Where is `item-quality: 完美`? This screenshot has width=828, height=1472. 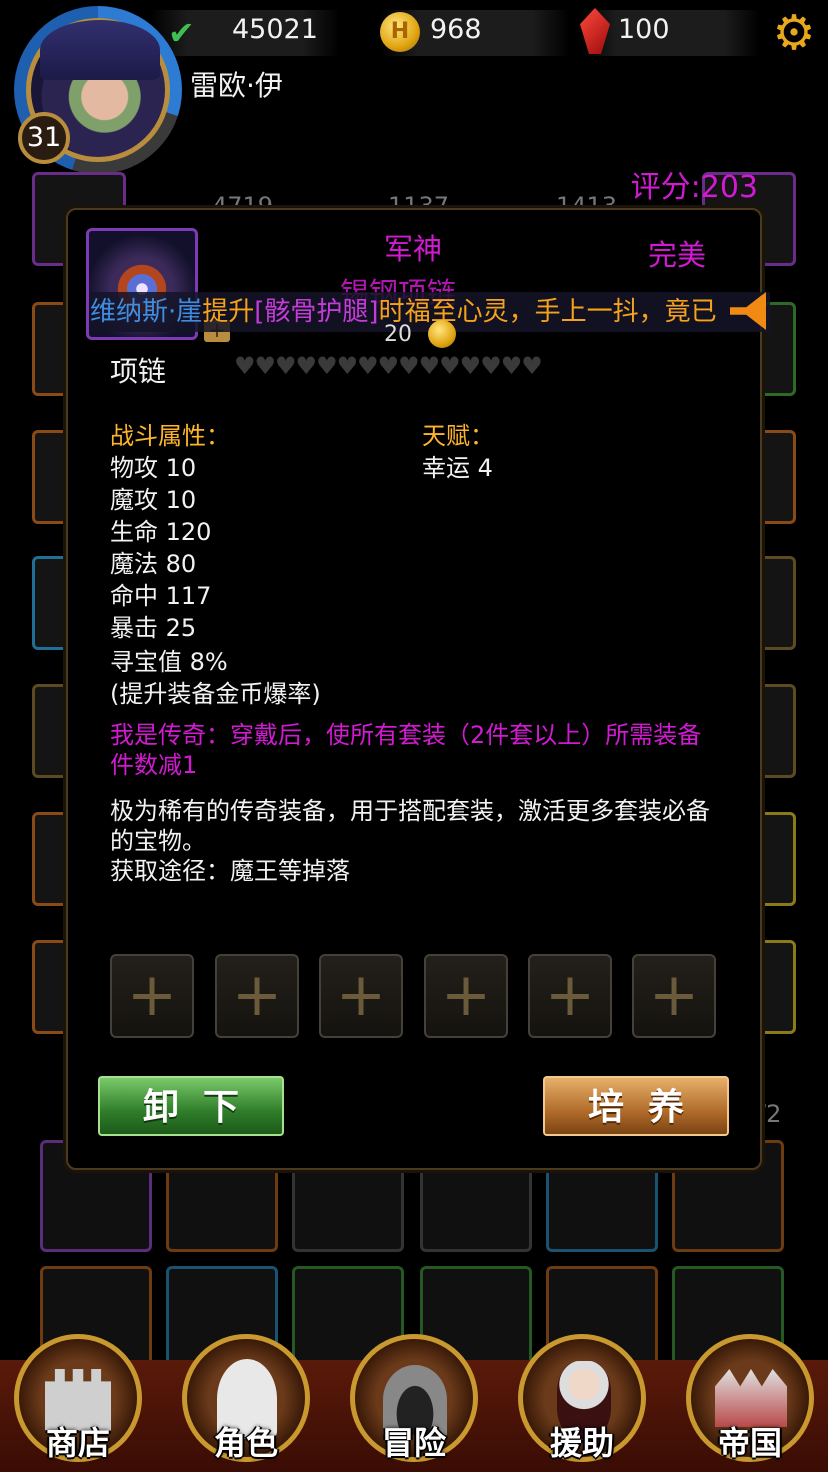 item-quality: 完美 is located at coordinates (677, 255).